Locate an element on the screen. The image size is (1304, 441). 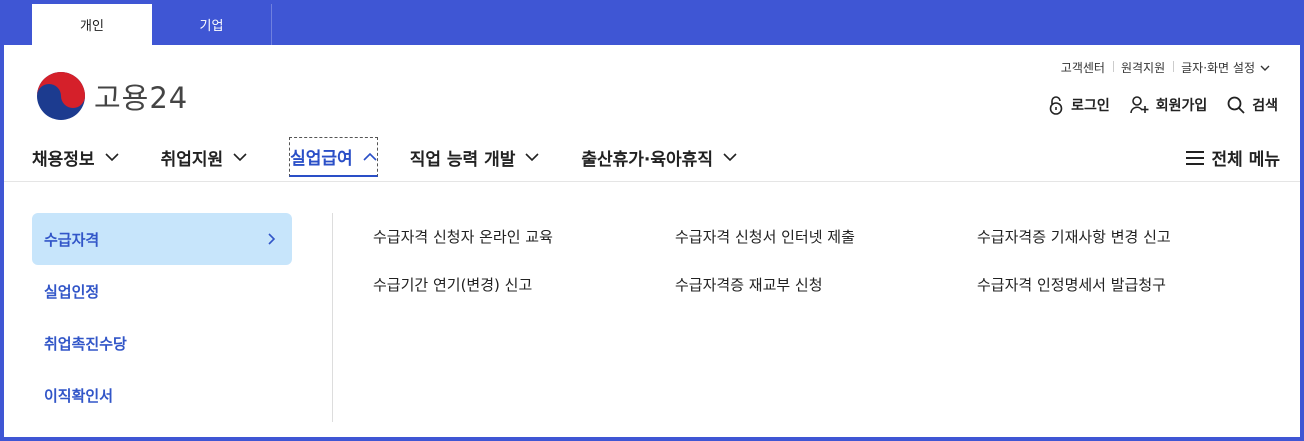
main-nav: 채용정보 취업지원 실업급여 직업 능력 개발 출산휴가·육아휴직 전체 메뉴 is located at coordinates (656, 157).